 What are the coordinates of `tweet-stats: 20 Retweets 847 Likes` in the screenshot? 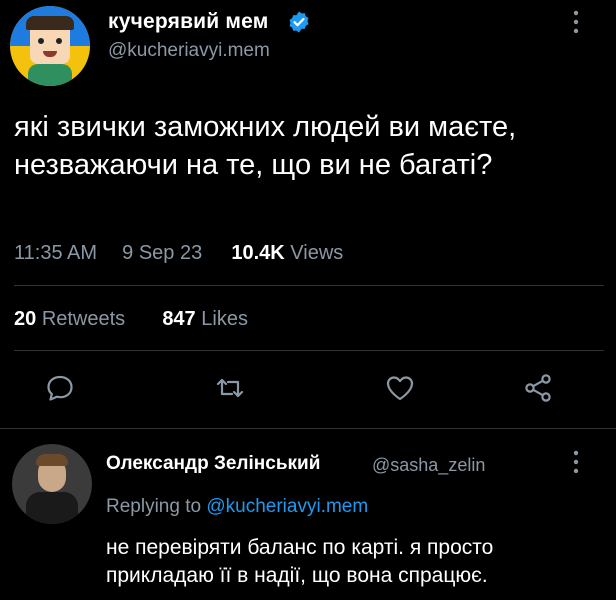 It's located at (131, 319).